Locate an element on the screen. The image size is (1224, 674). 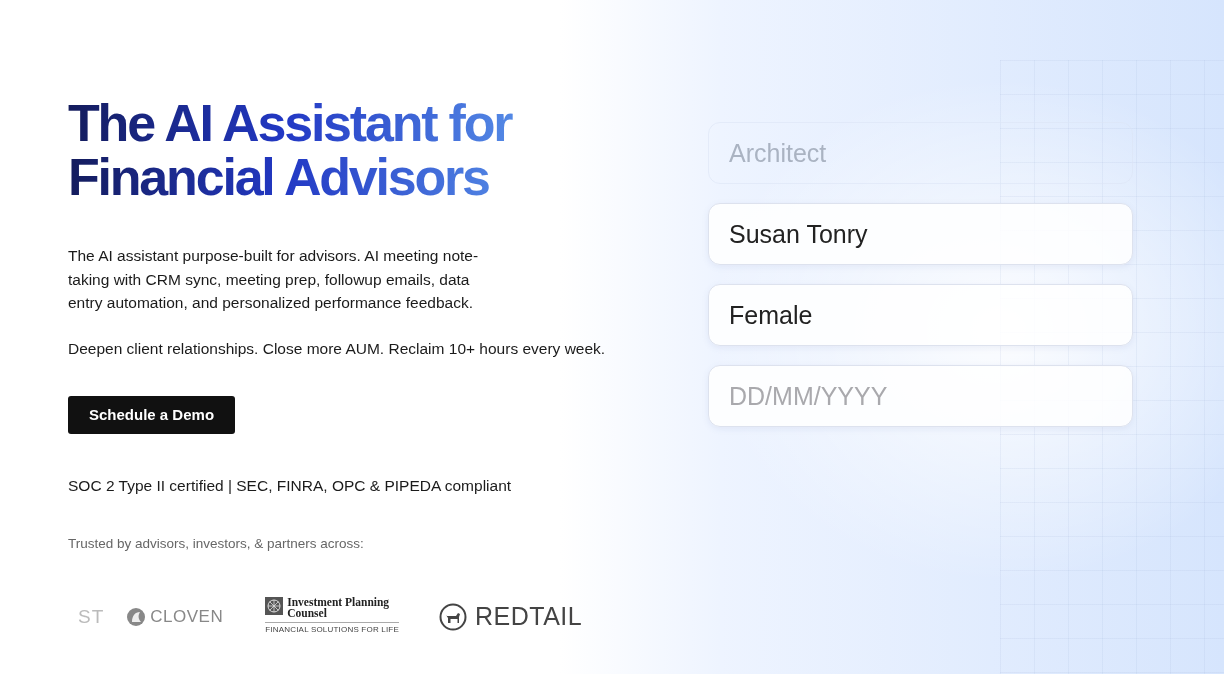
trusted-label: Trusted by advisors, investors, & partners across: is located at coordinates (216, 543).